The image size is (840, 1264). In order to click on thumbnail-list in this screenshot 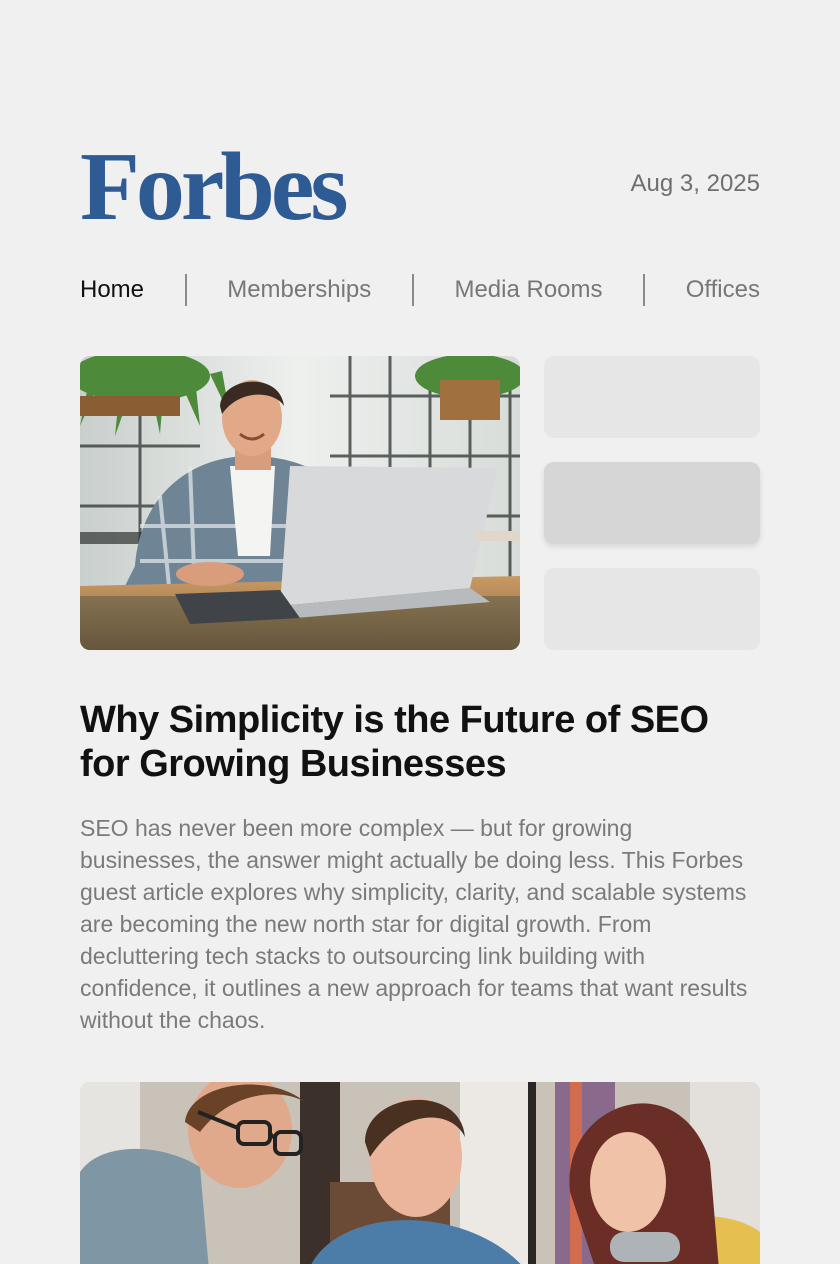, I will do `click(652, 503)`.